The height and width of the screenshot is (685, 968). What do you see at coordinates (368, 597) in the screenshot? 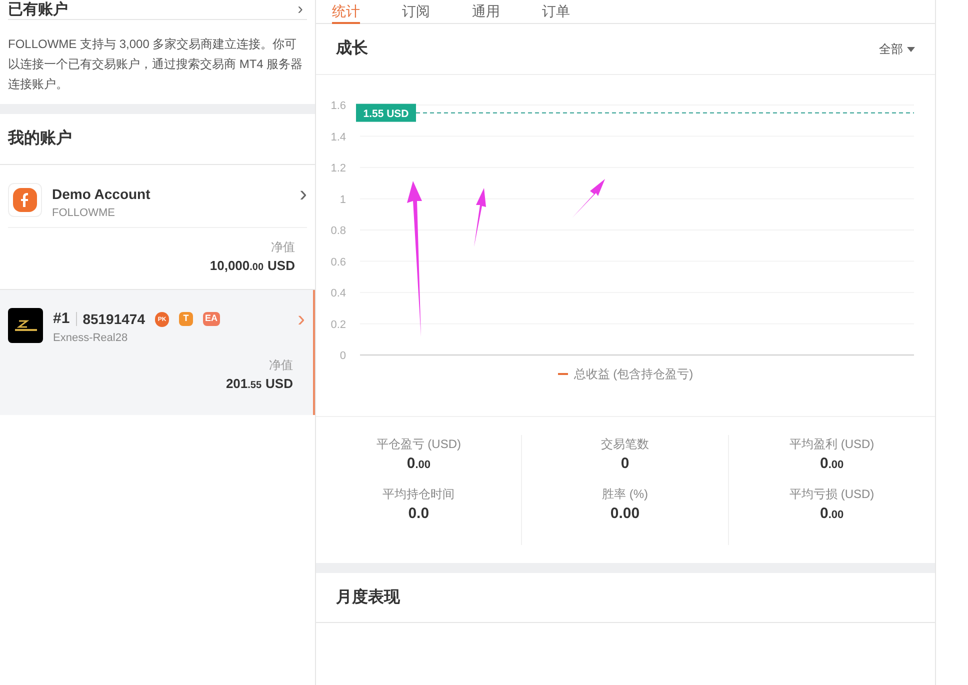
I see `section-title: 月度表现` at bounding box center [368, 597].